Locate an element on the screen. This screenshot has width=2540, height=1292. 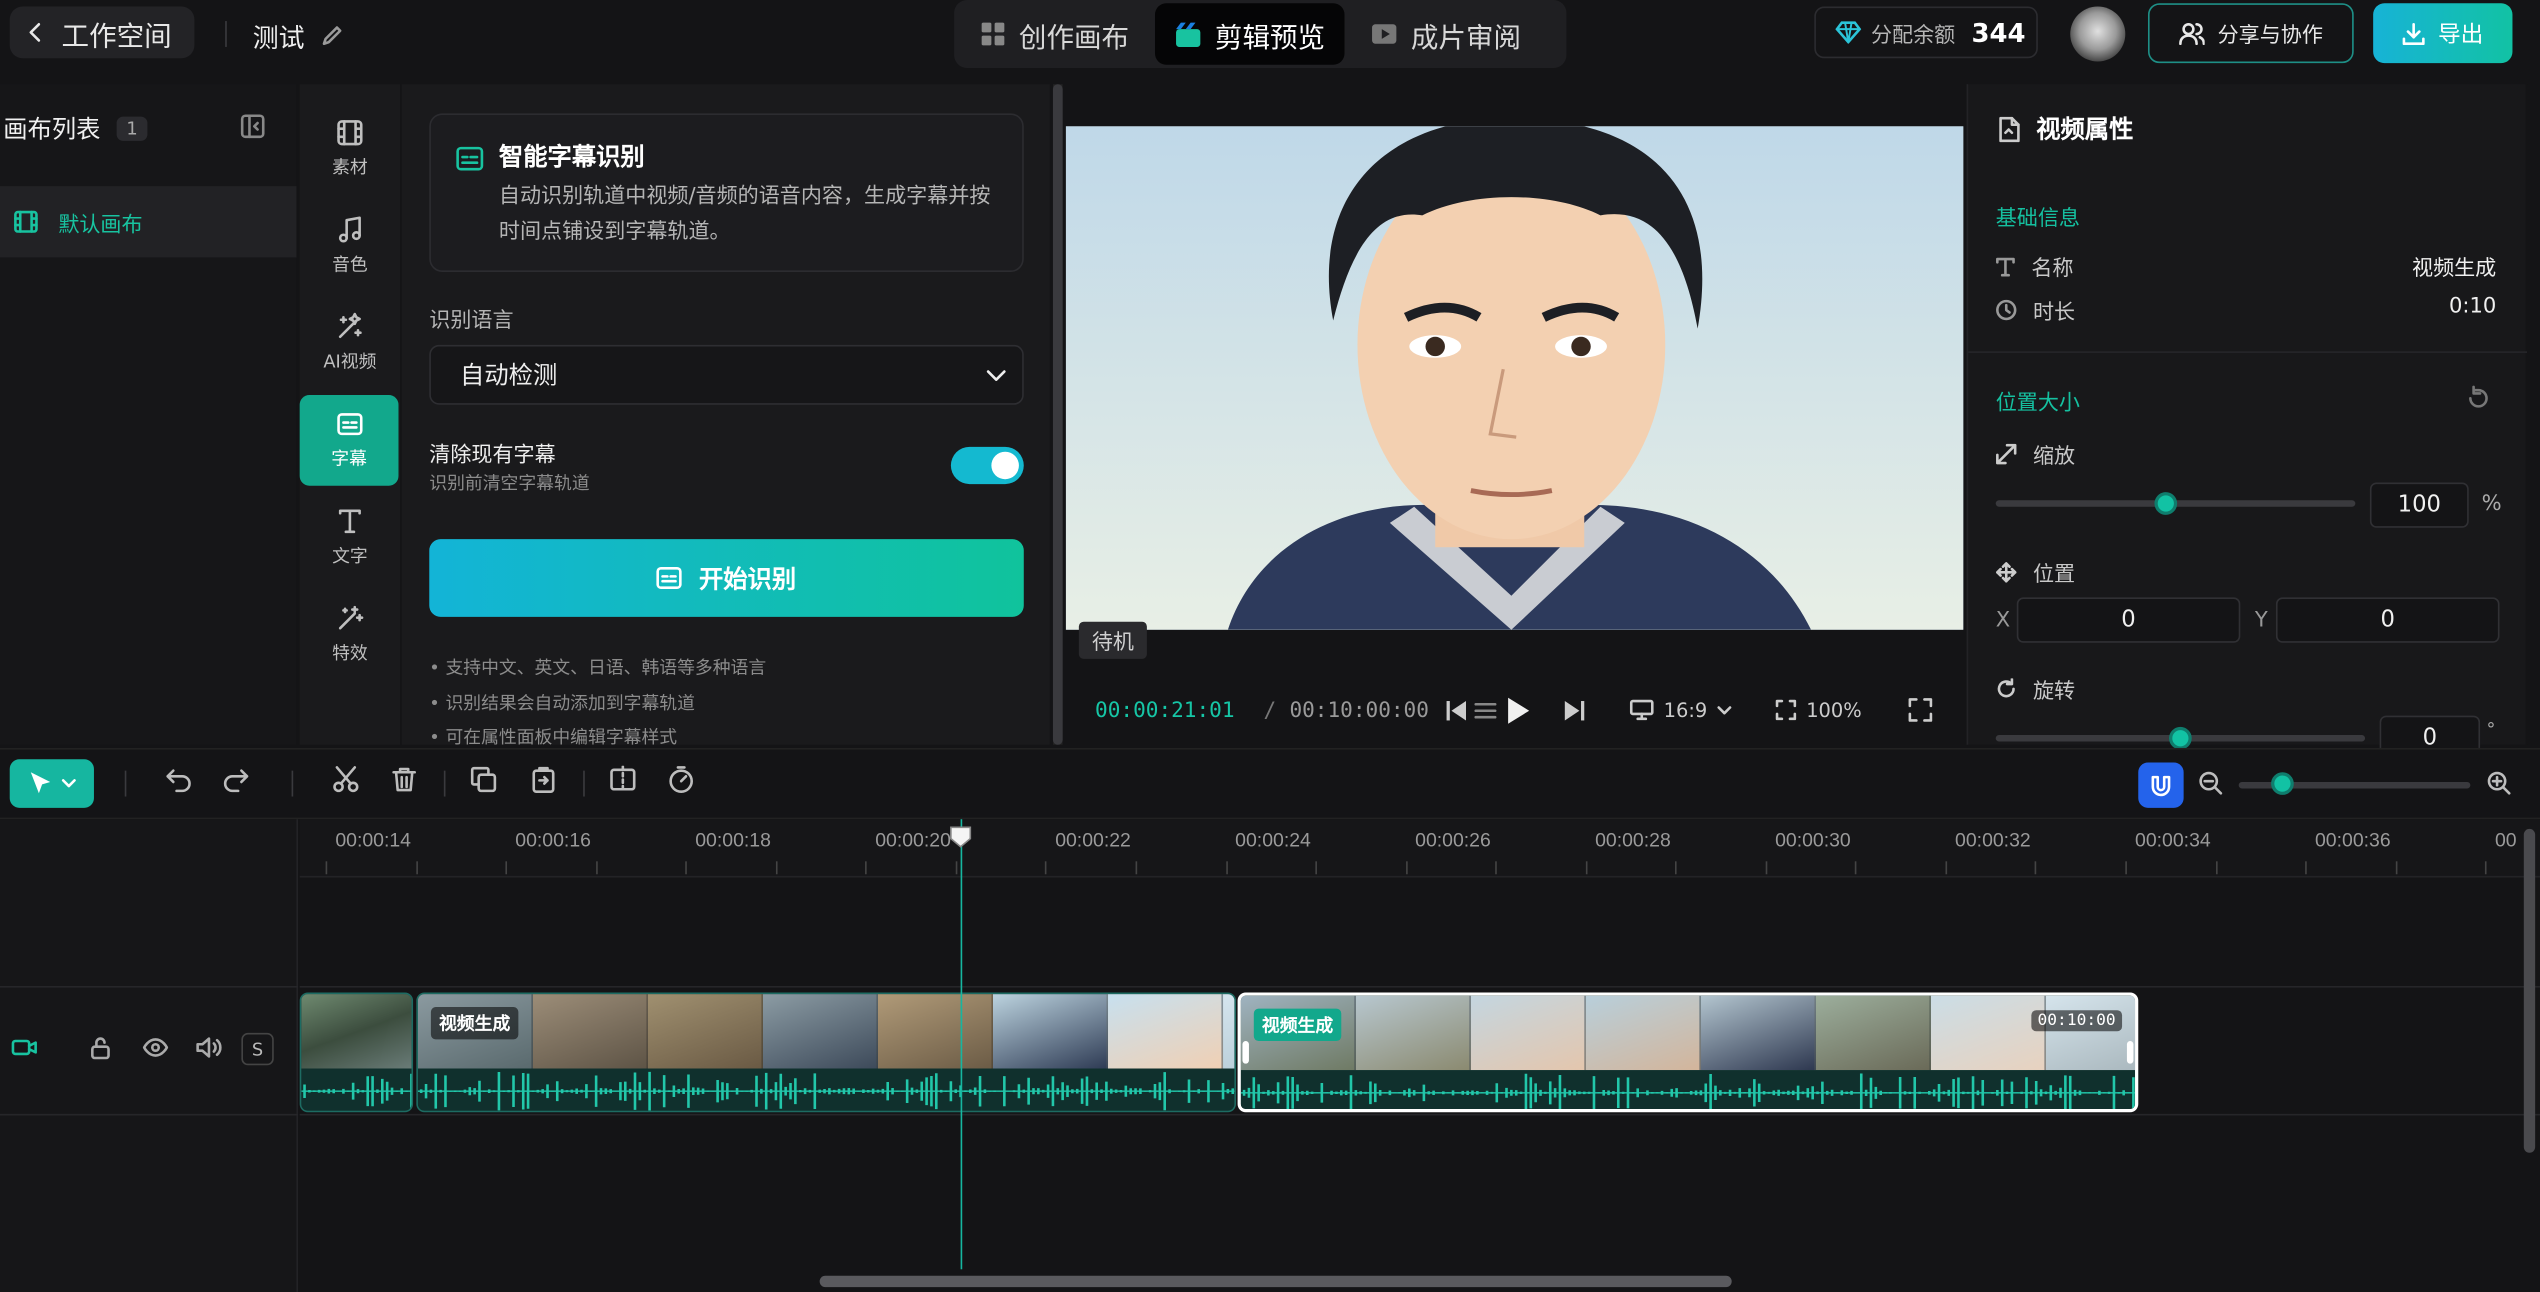
aspect-ratio-select: 16:9 is located at coordinates (1680, 710).